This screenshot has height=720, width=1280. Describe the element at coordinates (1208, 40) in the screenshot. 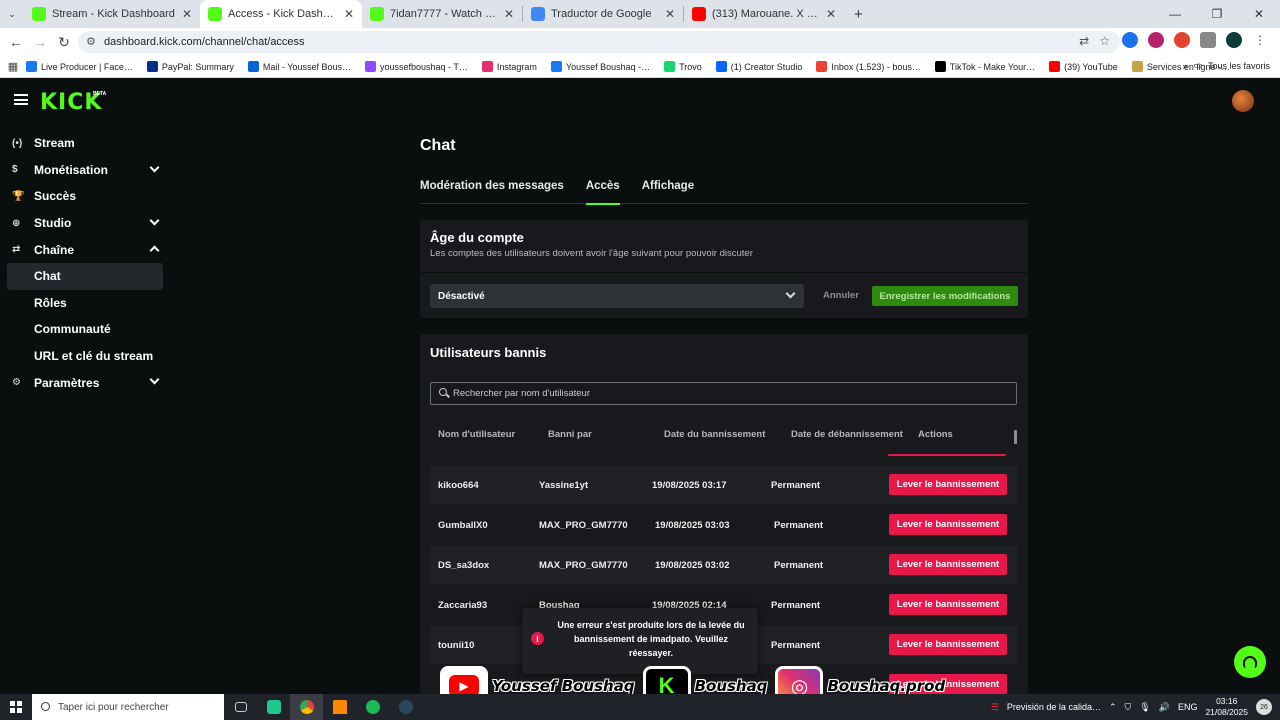

I see `puzzle-icon` at that location.